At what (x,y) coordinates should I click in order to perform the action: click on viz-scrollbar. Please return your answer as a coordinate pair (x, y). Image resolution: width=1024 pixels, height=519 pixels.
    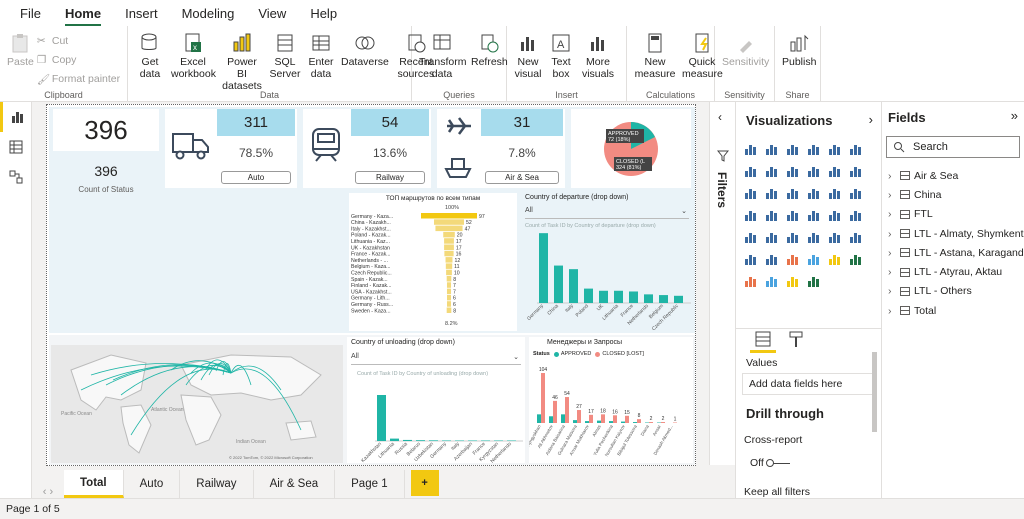
    Looking at the image, I should click on (874, 392).